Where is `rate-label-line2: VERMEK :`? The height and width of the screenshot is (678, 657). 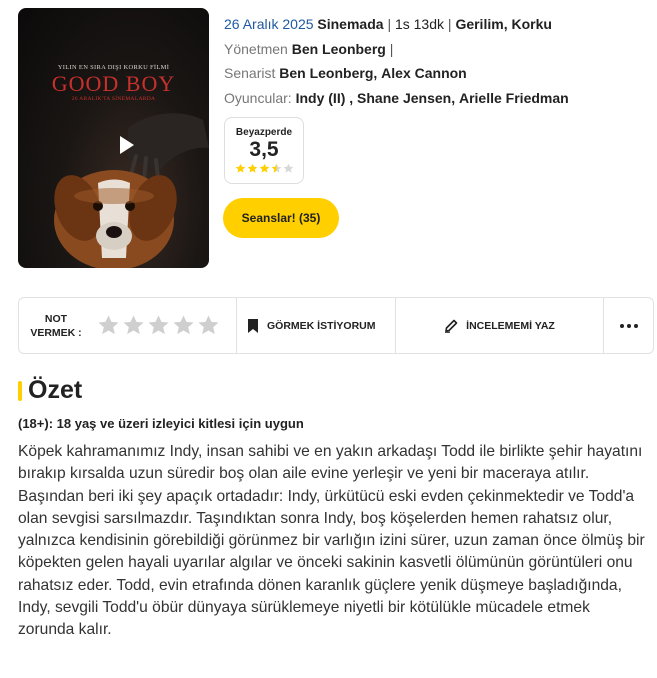
rate-label-line2: VERMEK : is located at coordinates (56, 332).